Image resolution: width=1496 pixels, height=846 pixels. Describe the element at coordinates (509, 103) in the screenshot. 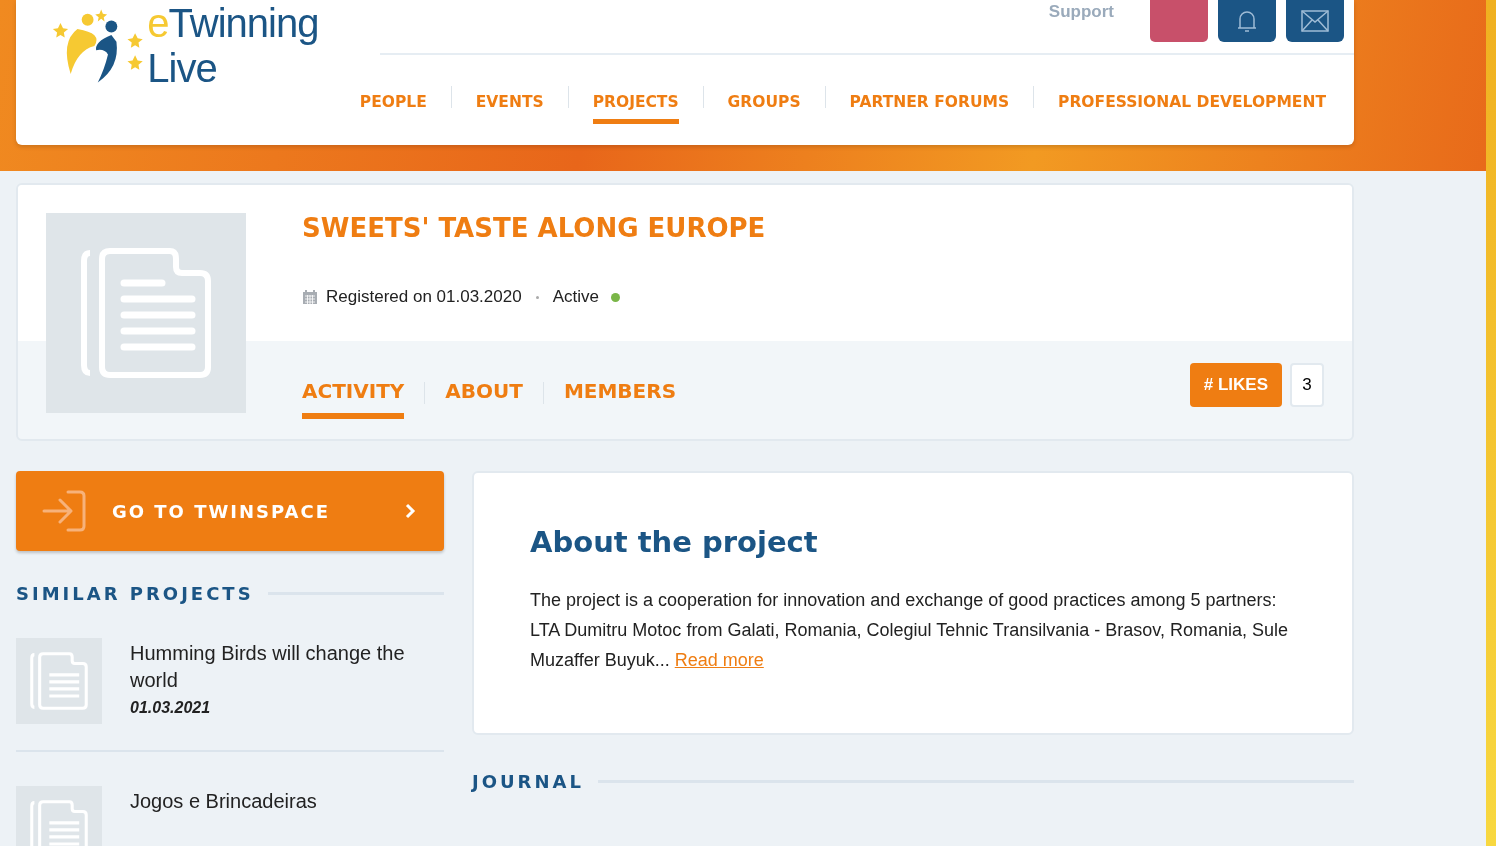

I see `nav-tab: EVENTS` at that location.